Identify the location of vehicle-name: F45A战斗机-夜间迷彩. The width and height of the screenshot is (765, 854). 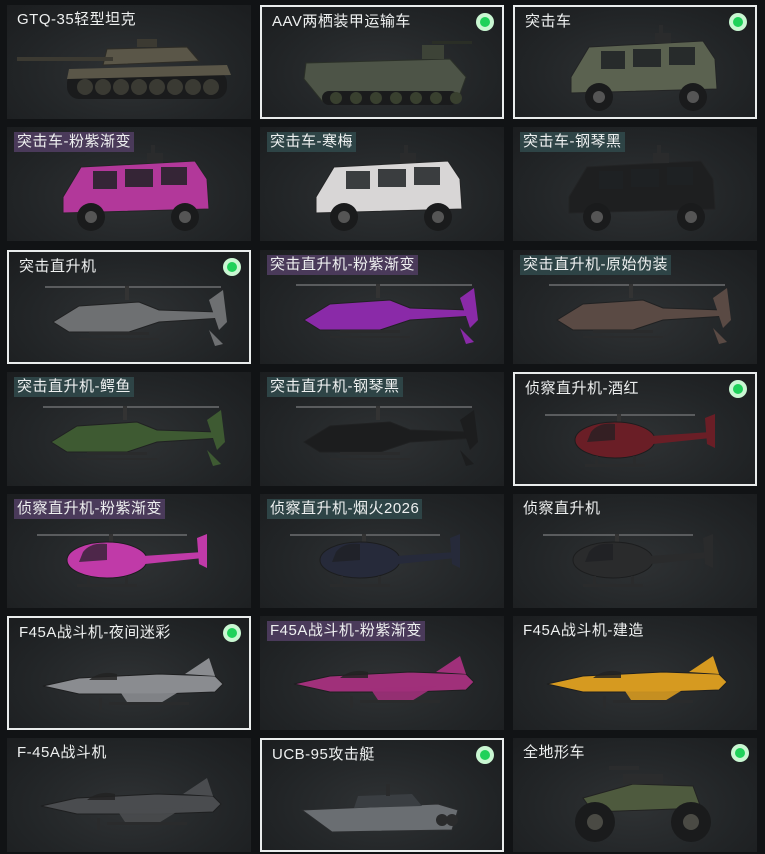
(95, 632).